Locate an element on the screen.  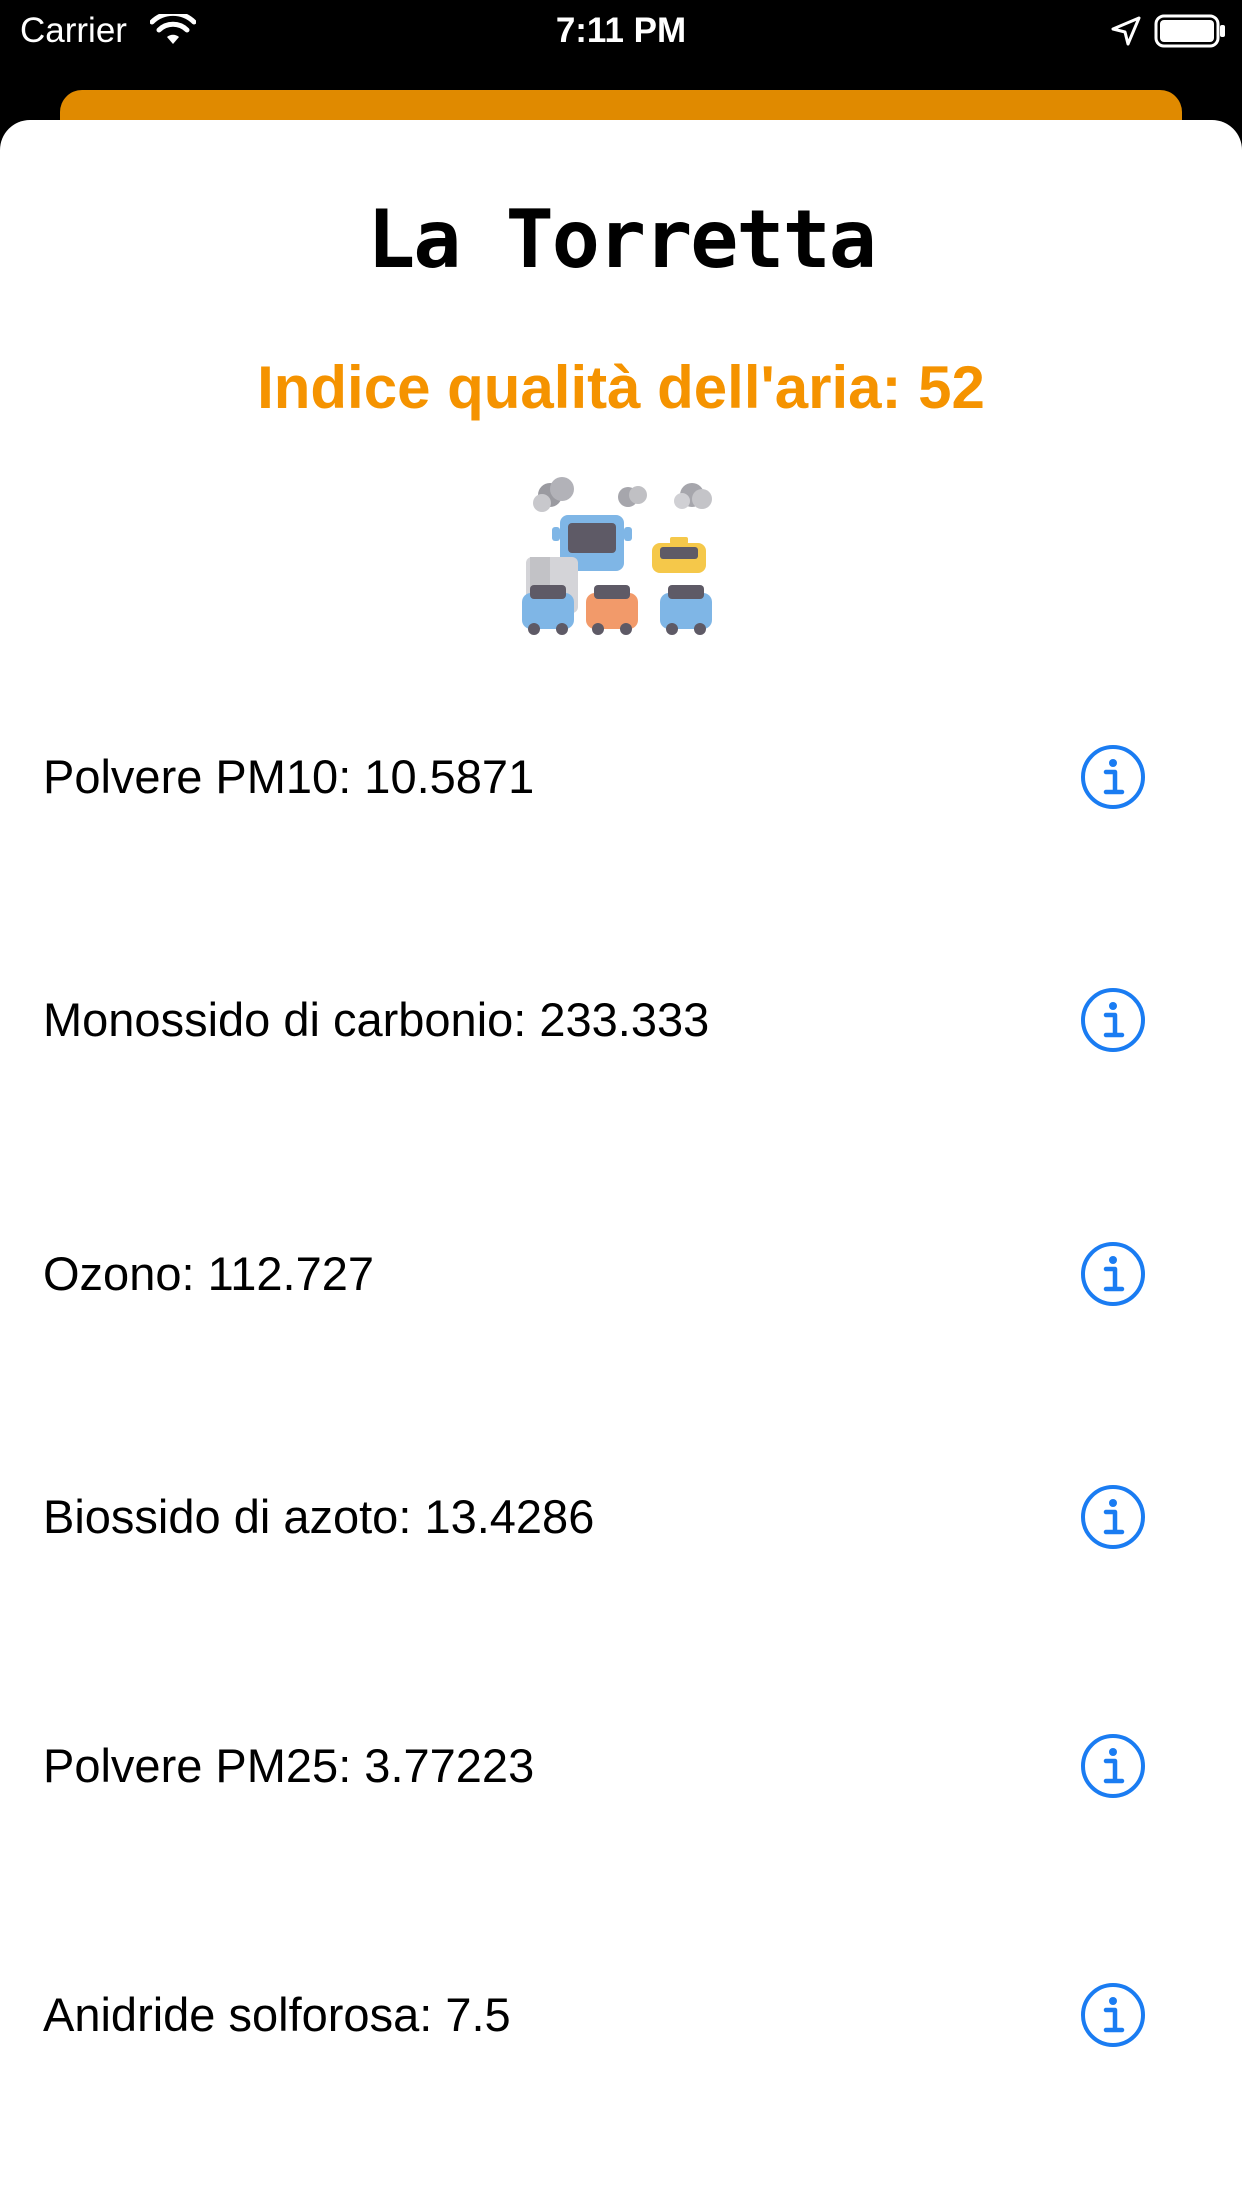
pollutant-label: Polvere PM10: 10.5871 is located at coordinates (289, 776).